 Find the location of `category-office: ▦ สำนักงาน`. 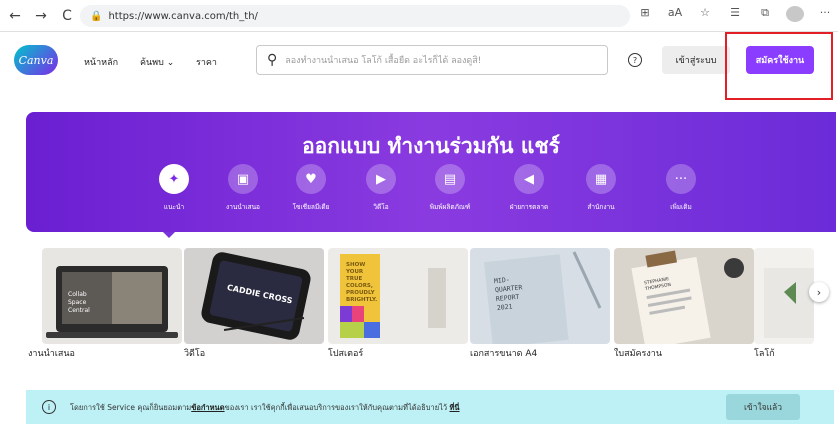

category-office: ▦ สำนักงาน is located at coordinates (601, 188).